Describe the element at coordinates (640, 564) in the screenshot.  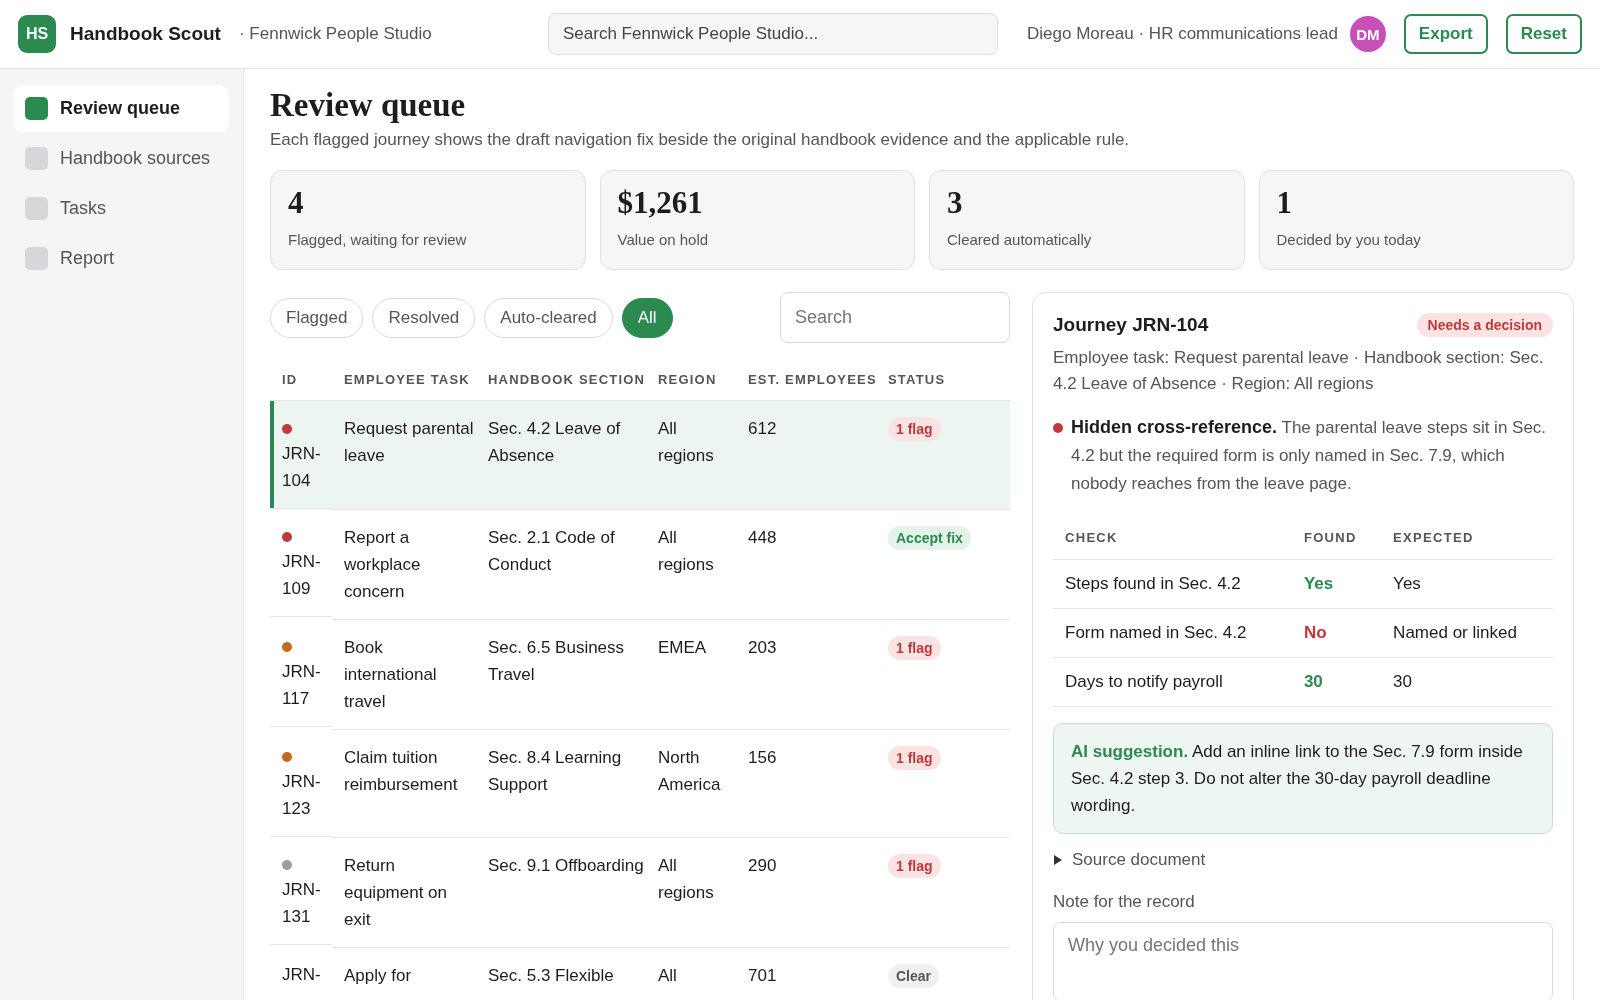
I see `table-row: JRN-109 Report a workplace concern Sec. 2.1 Code of Conduct All regions 448 Accept fix` at that location.